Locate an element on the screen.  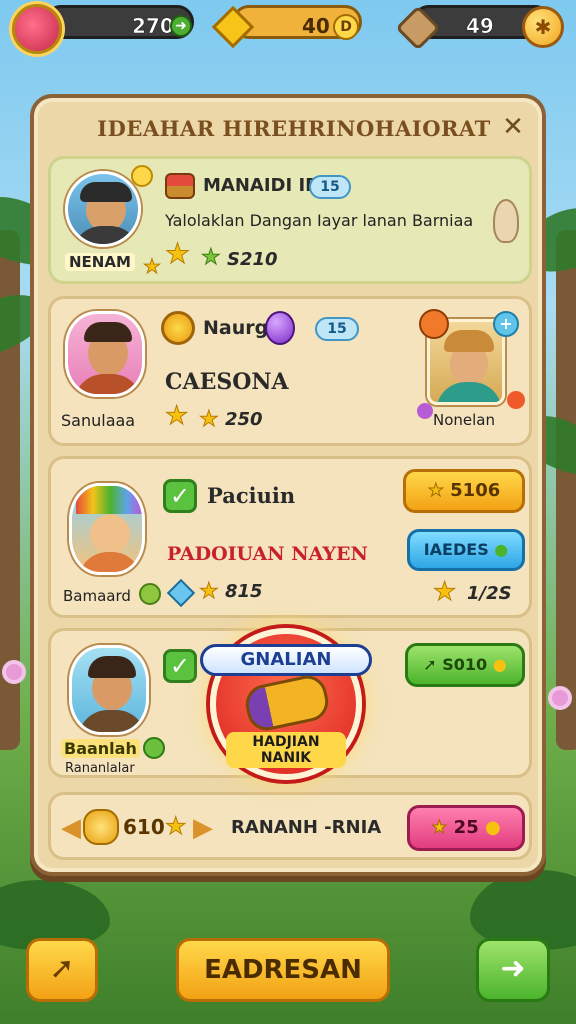
green-star-icon: ★ is located at coordinates (211, 257).